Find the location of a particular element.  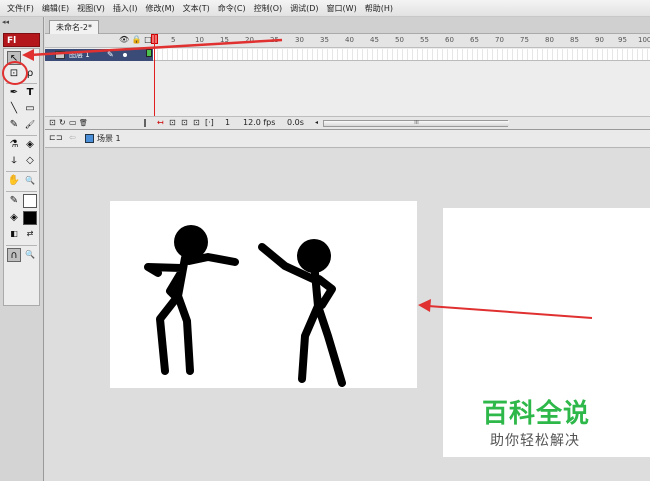

figure-2-head is located at coordinates (314, 256).